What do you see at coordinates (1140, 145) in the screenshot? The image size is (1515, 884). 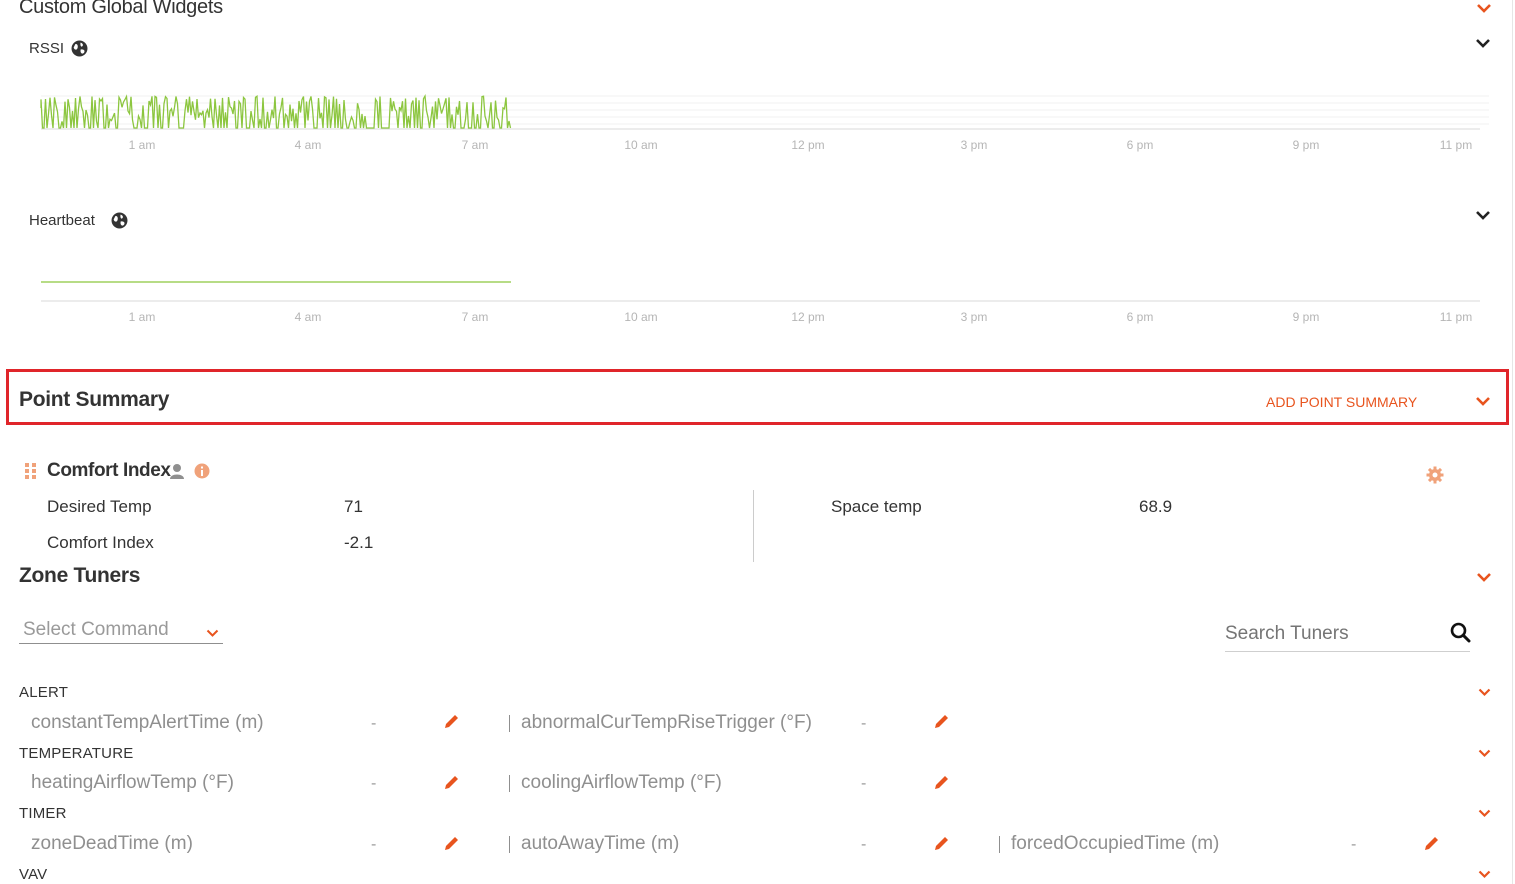 I see `rssi-tick-label: 6 pm` at bounding box center [1140, 145].